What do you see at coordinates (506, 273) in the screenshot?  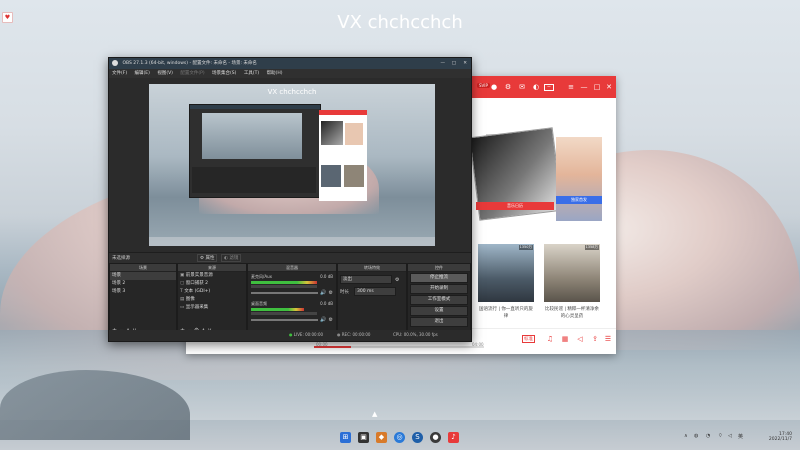 I see `playlist-card-1: 1350万` at bounding box center [506, 273].